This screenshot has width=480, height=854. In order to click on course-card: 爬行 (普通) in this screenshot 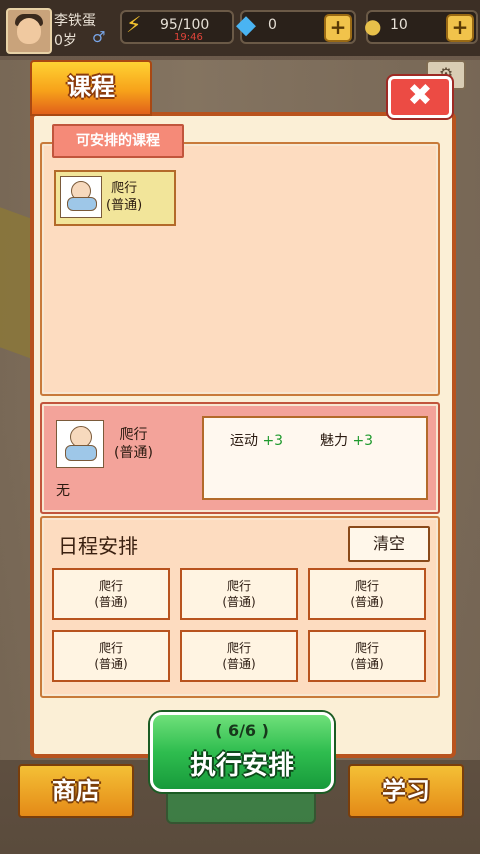, I will do `click(115, 198)`.